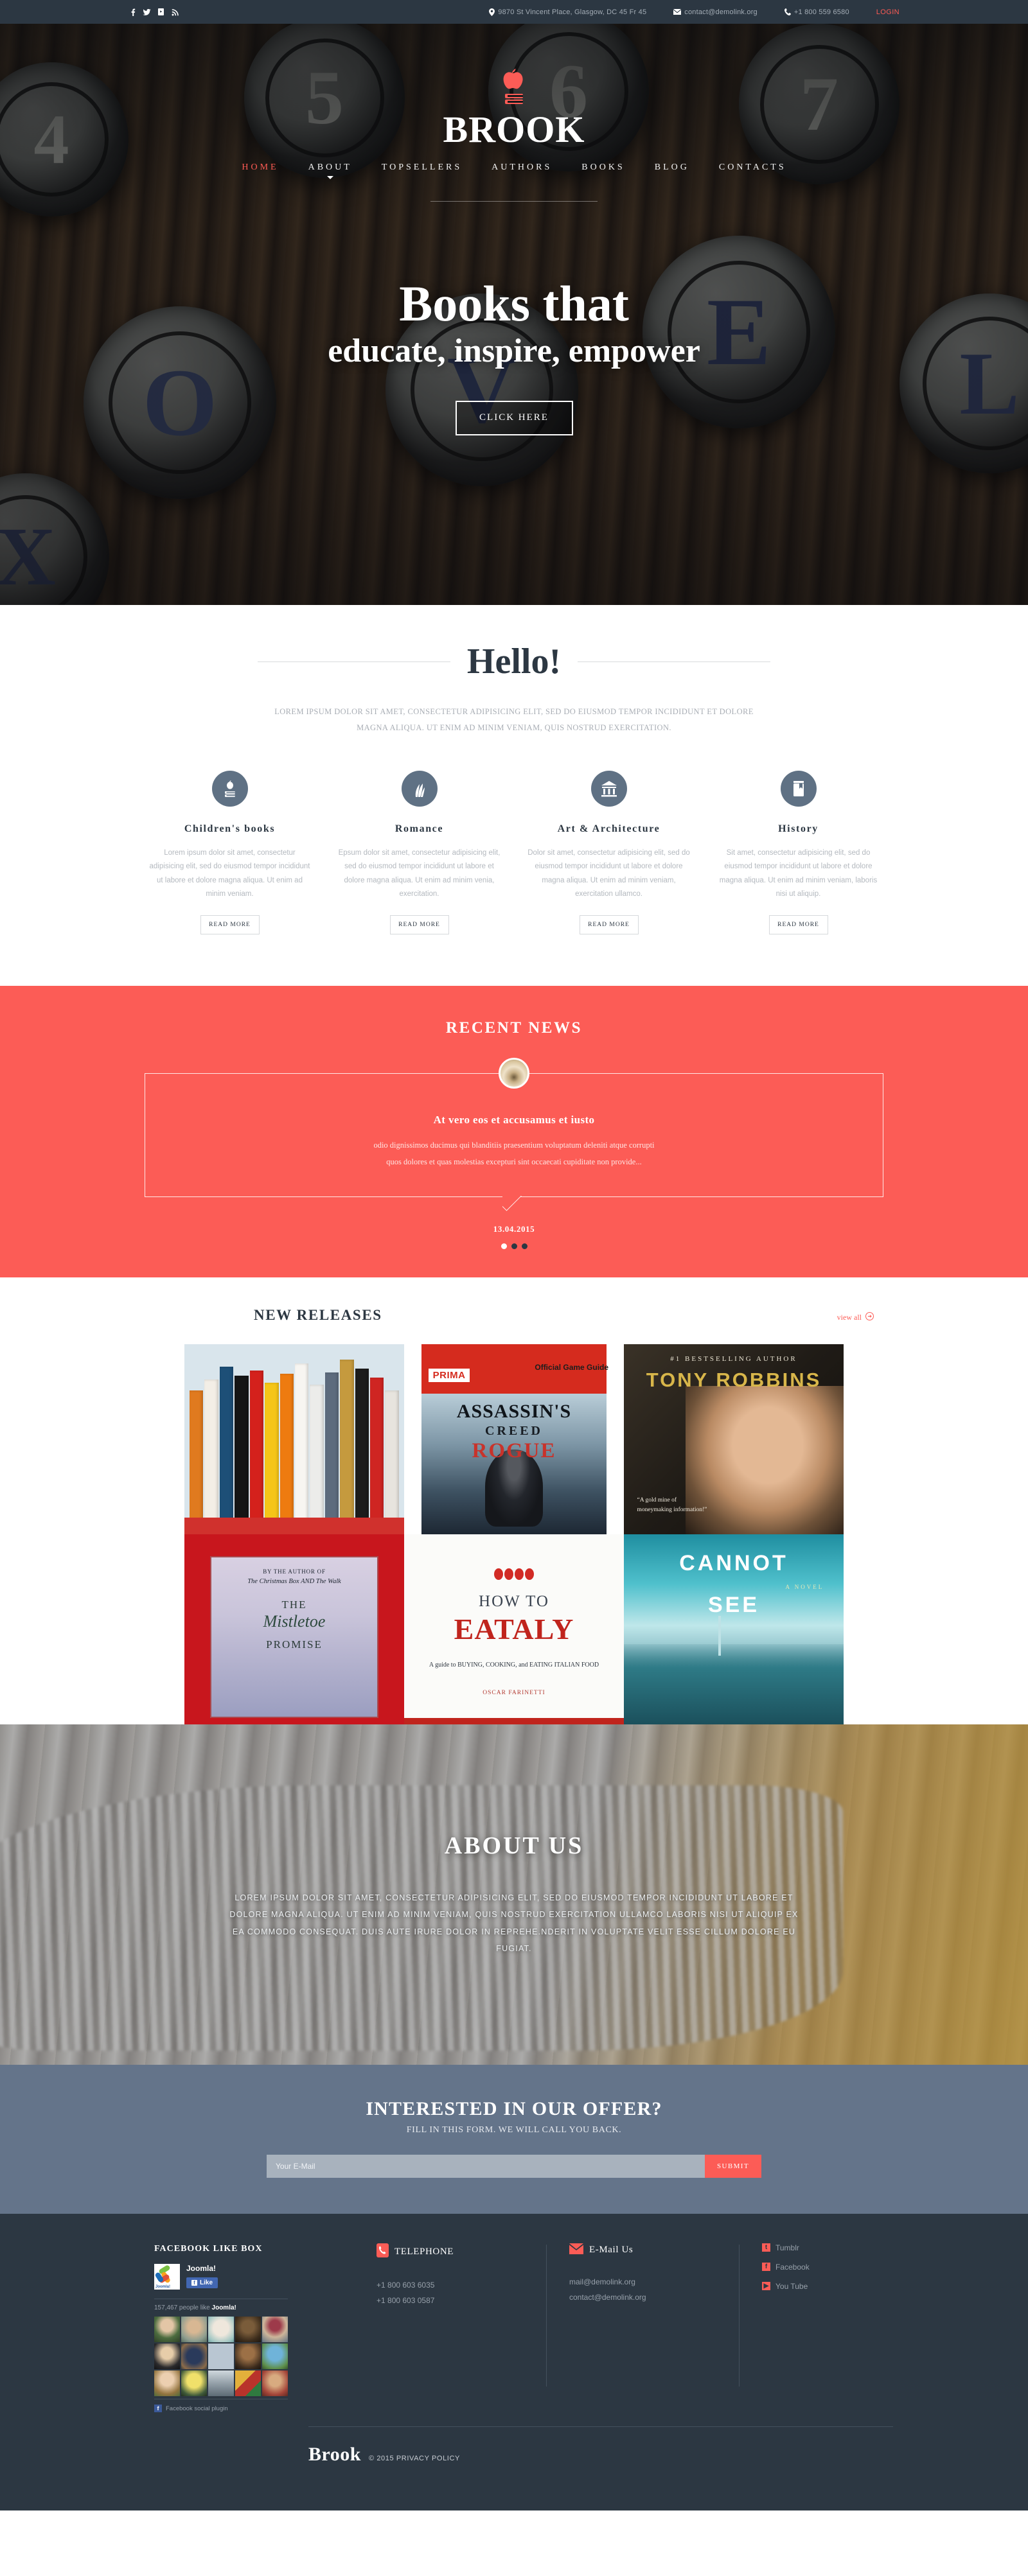  I want to click on site-brand: BROOK, so click(514, 129).